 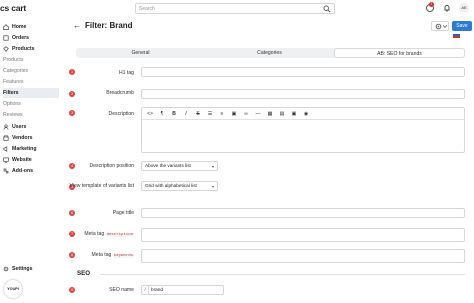 I want to click on gear-icon, so click(x=438, y=26).